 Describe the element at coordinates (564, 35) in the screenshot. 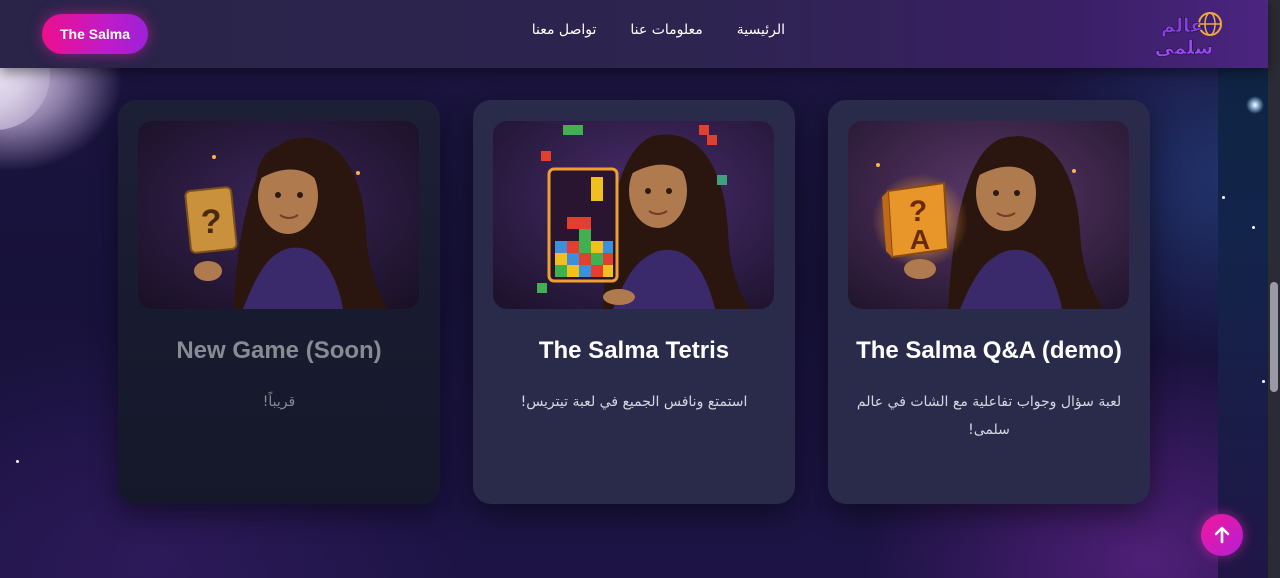

I see `nav-contact-link: تواصل معنا` at that location.